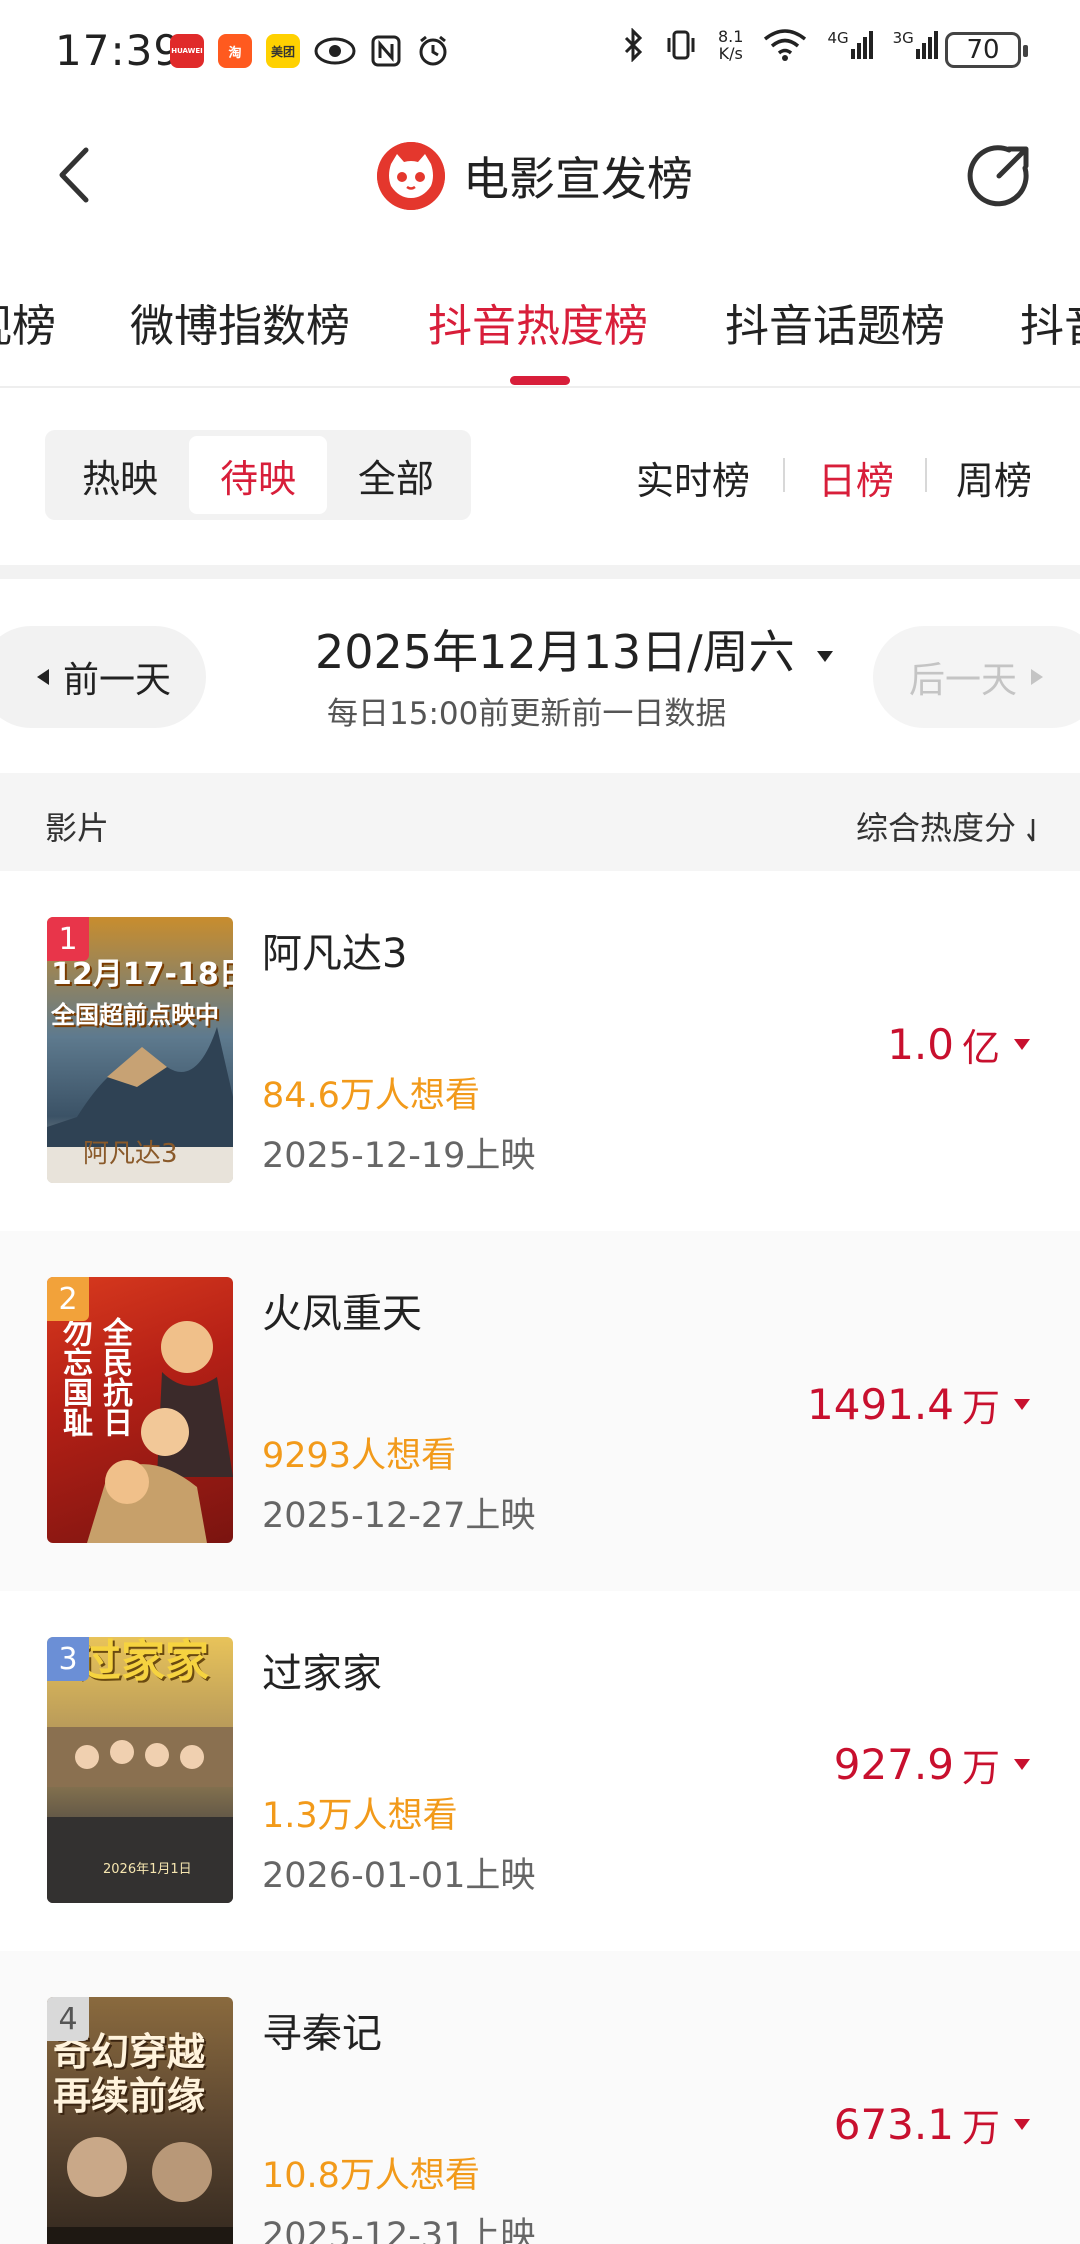 This screenshot has height=2244, width=1080. What do you see at coordinates (342, 1314) in the screenshot?
I see `movie-title: 火凤重天` at bounding box center [342, 1314].